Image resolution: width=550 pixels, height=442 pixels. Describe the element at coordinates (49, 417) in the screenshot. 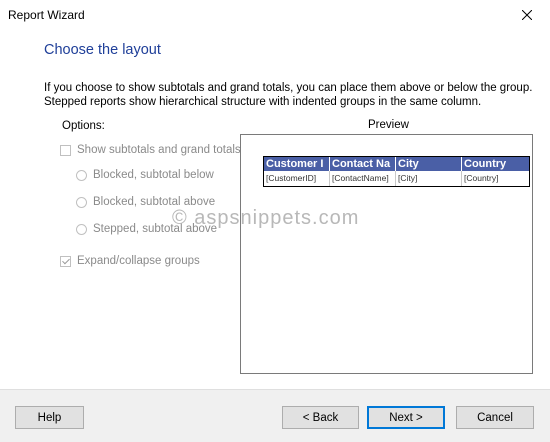

I see `help-button: Help` at that location.